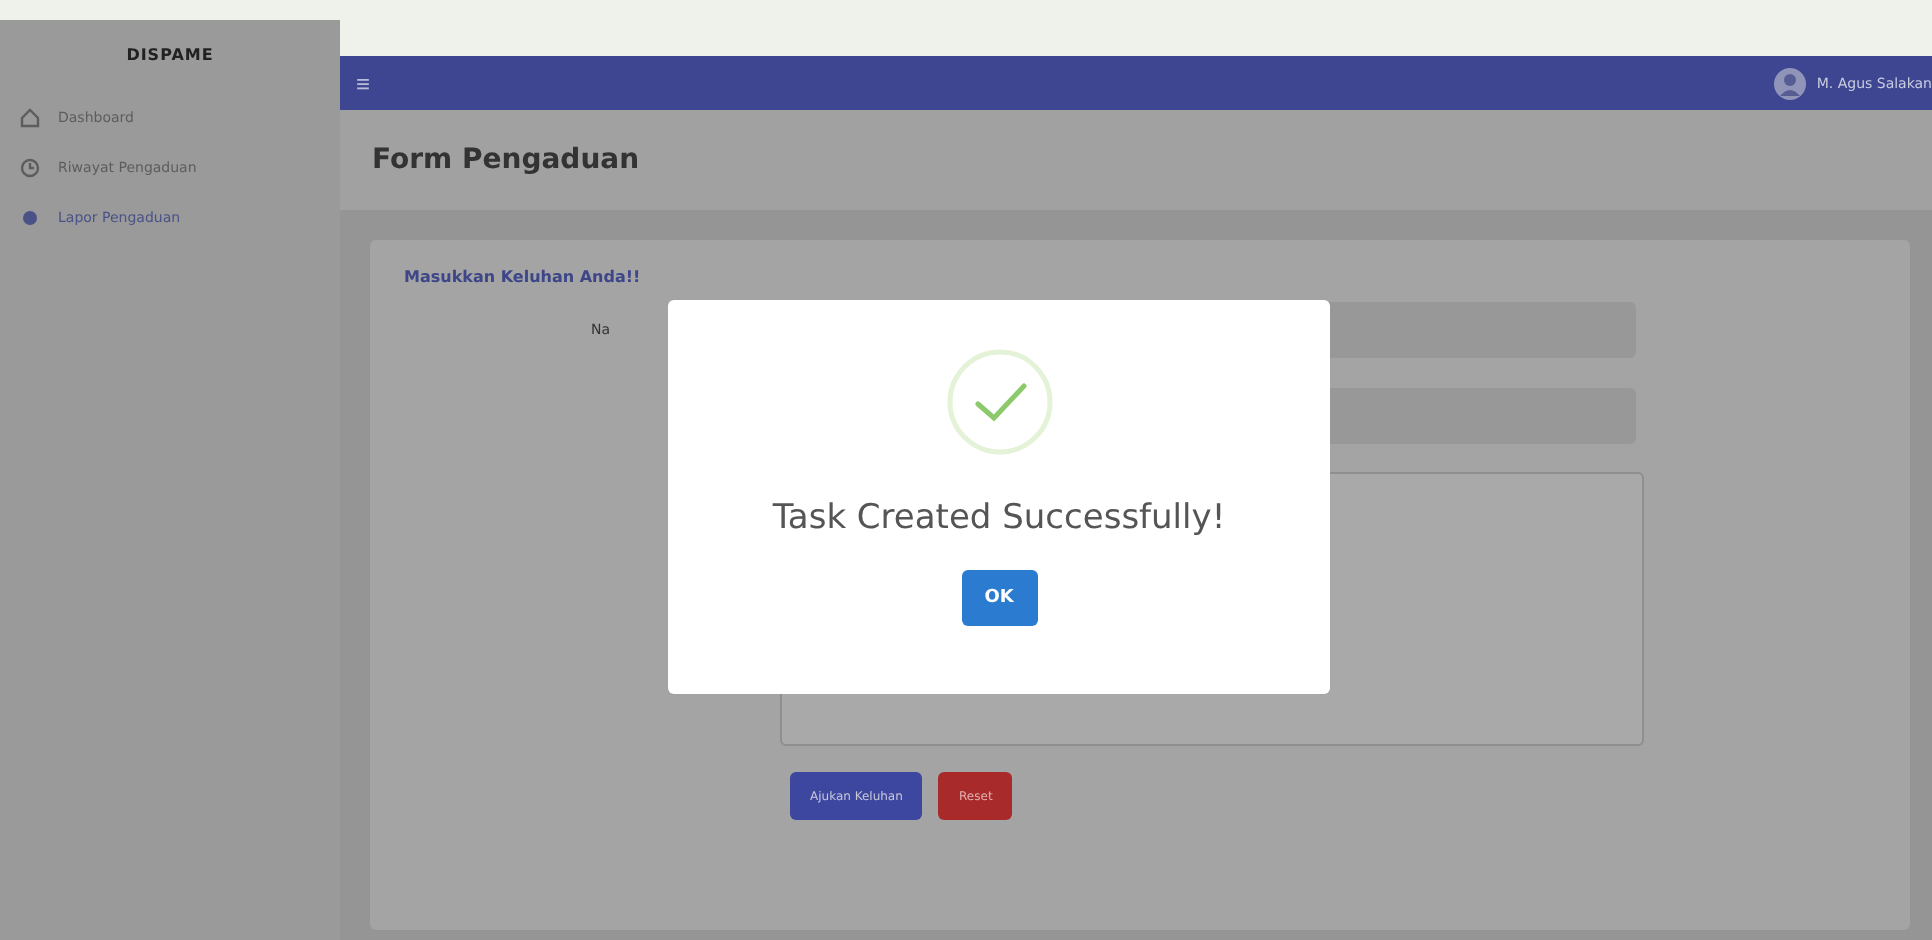 The width and height of the screenshot is (1932, 940). I want to click on page-title: Form Pengaduan, so click(506, 160).